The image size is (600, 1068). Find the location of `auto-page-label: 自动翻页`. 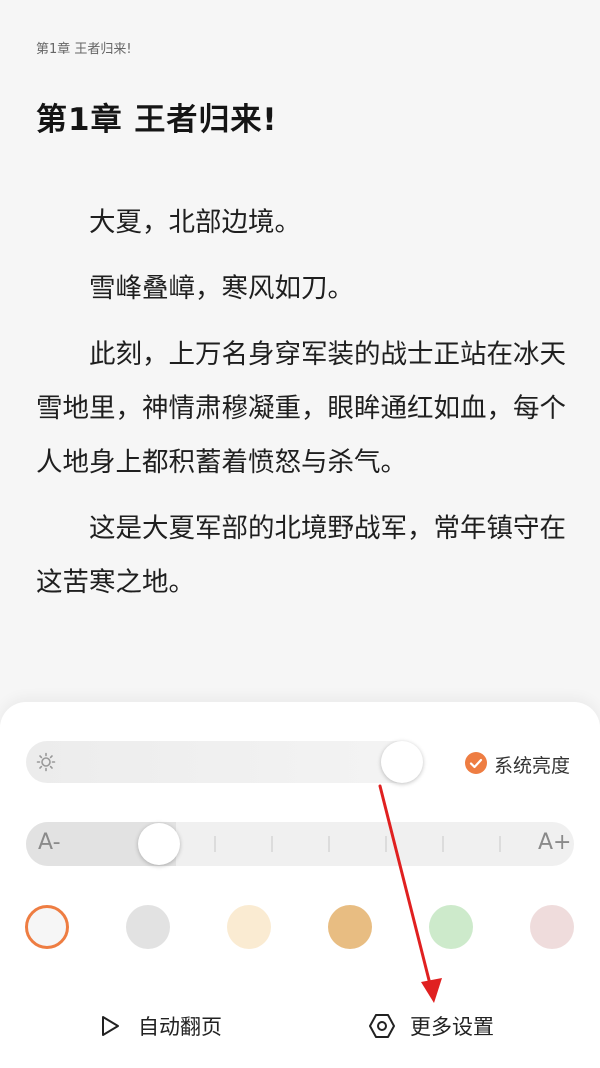

auto-page-label: 自动翻页 is located at coordinates (180, 1027).